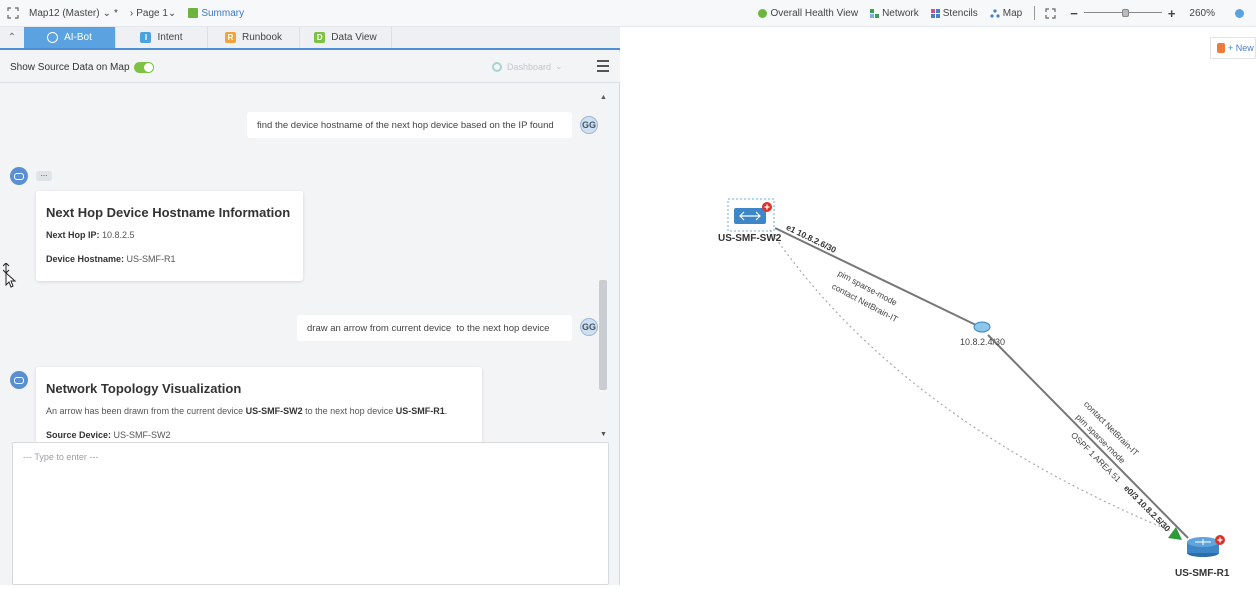 This screenshot has height=589, width=1256. What do you see at coordinates (983, 342) in the screenshot?
I see `subnet-label: 10.8.2.4/30` at bounding box center [983, 342].